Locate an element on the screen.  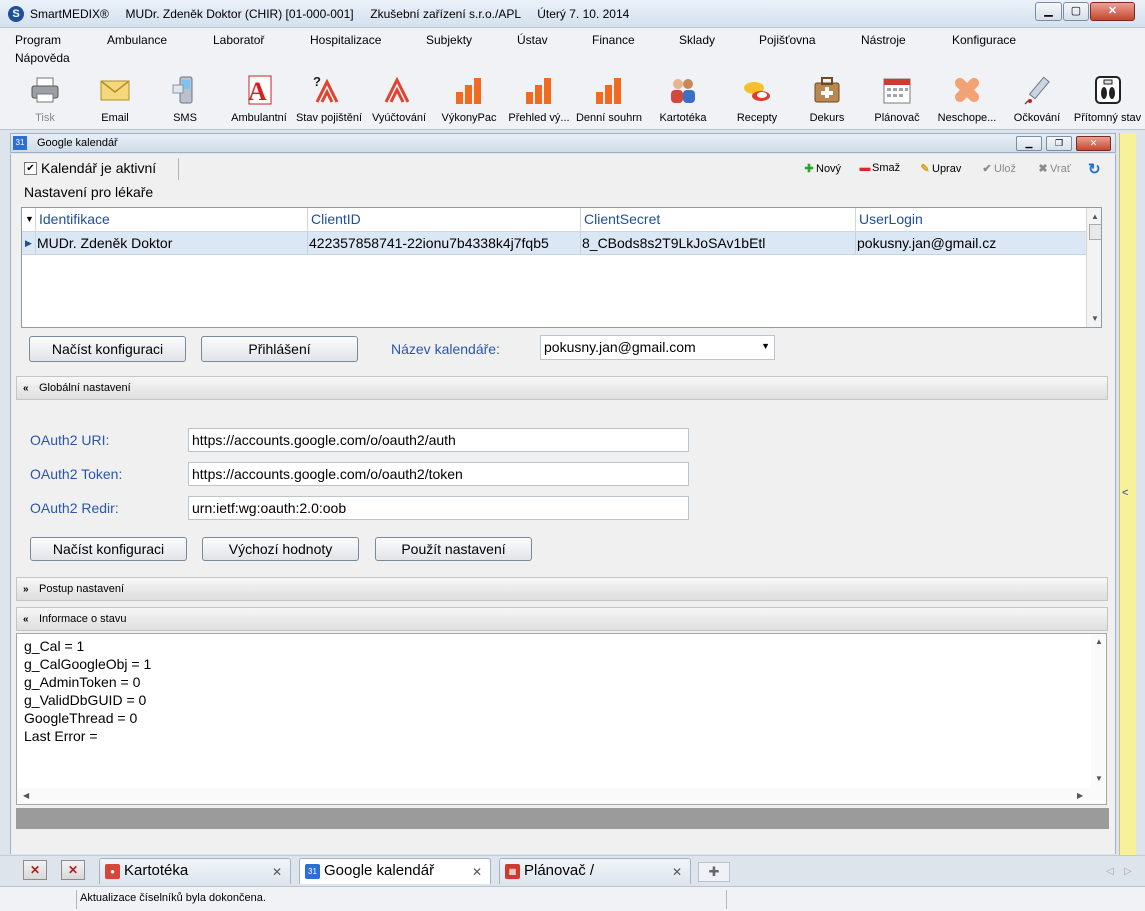
maximize-button: ▢ is located at coordinates (1076, 11).